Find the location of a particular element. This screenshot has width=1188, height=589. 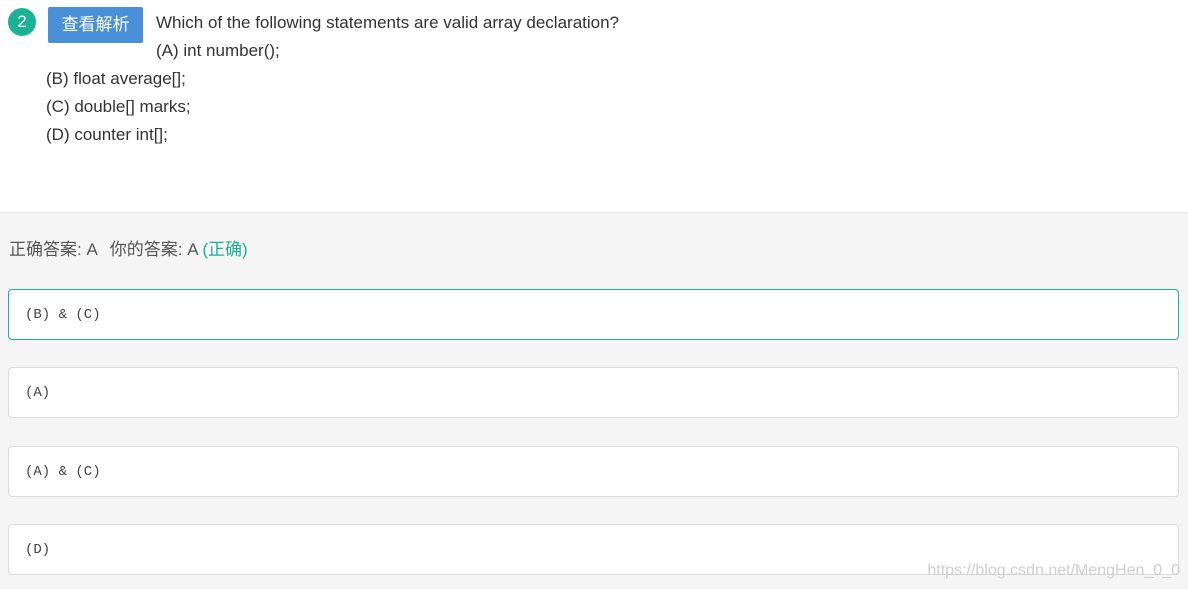

statement-b: (B) float average[]; is located at coordinates (116, 78).